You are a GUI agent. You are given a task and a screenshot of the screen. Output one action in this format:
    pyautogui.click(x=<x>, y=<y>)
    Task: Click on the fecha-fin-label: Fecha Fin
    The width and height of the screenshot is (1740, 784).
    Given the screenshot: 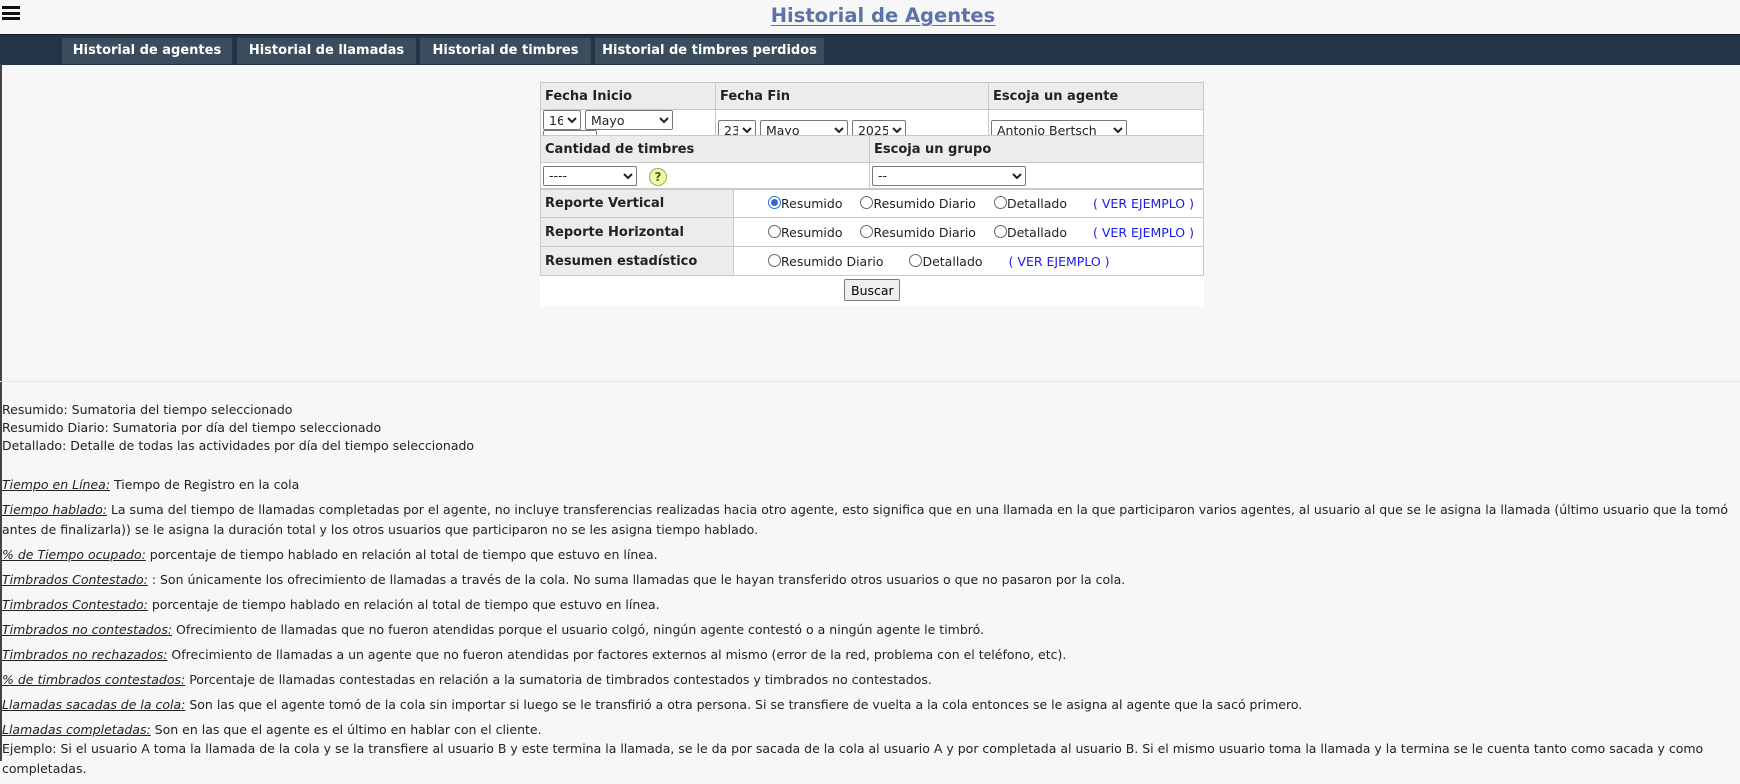 What is the action you would take?
    pyautogui.click(x=852, y=96)
    